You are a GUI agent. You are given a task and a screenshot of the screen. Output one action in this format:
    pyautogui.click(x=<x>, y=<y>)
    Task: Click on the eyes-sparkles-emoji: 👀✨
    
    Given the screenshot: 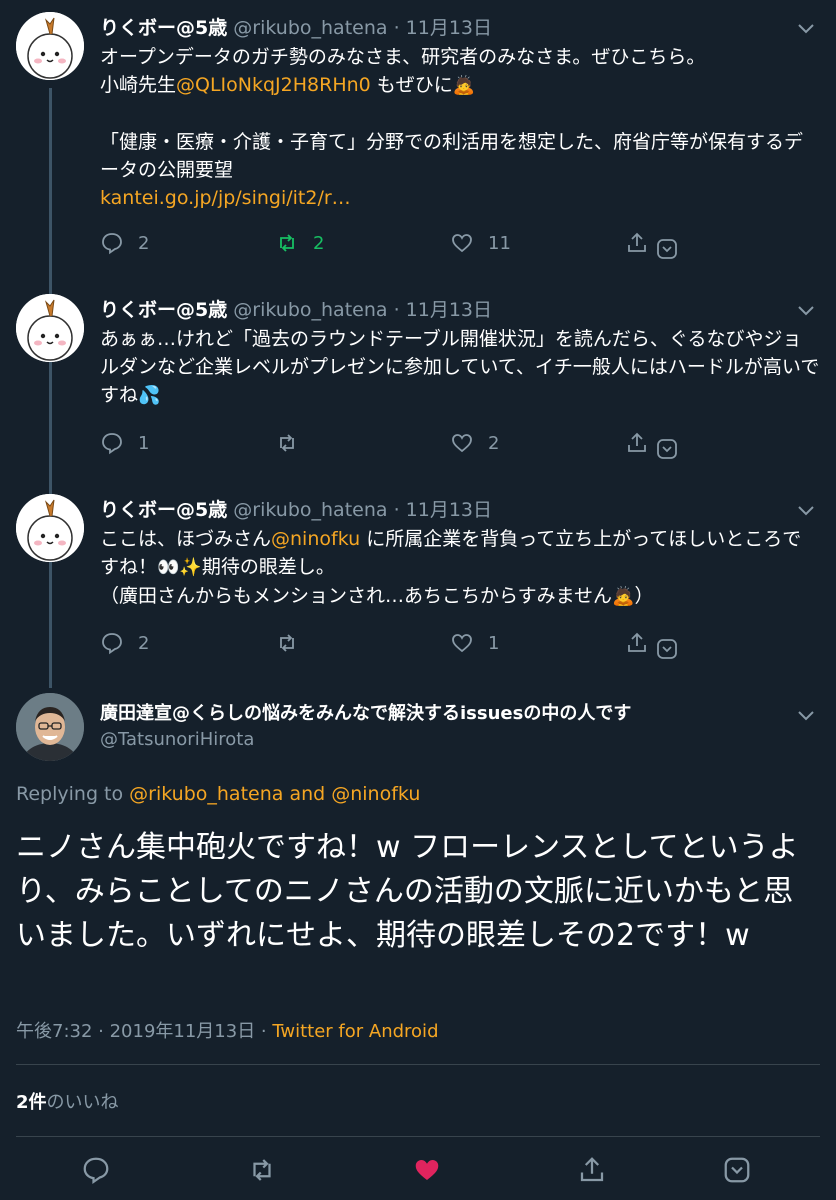 What is the action you would take?
    pyautogui.click(x=179, y=567)
    